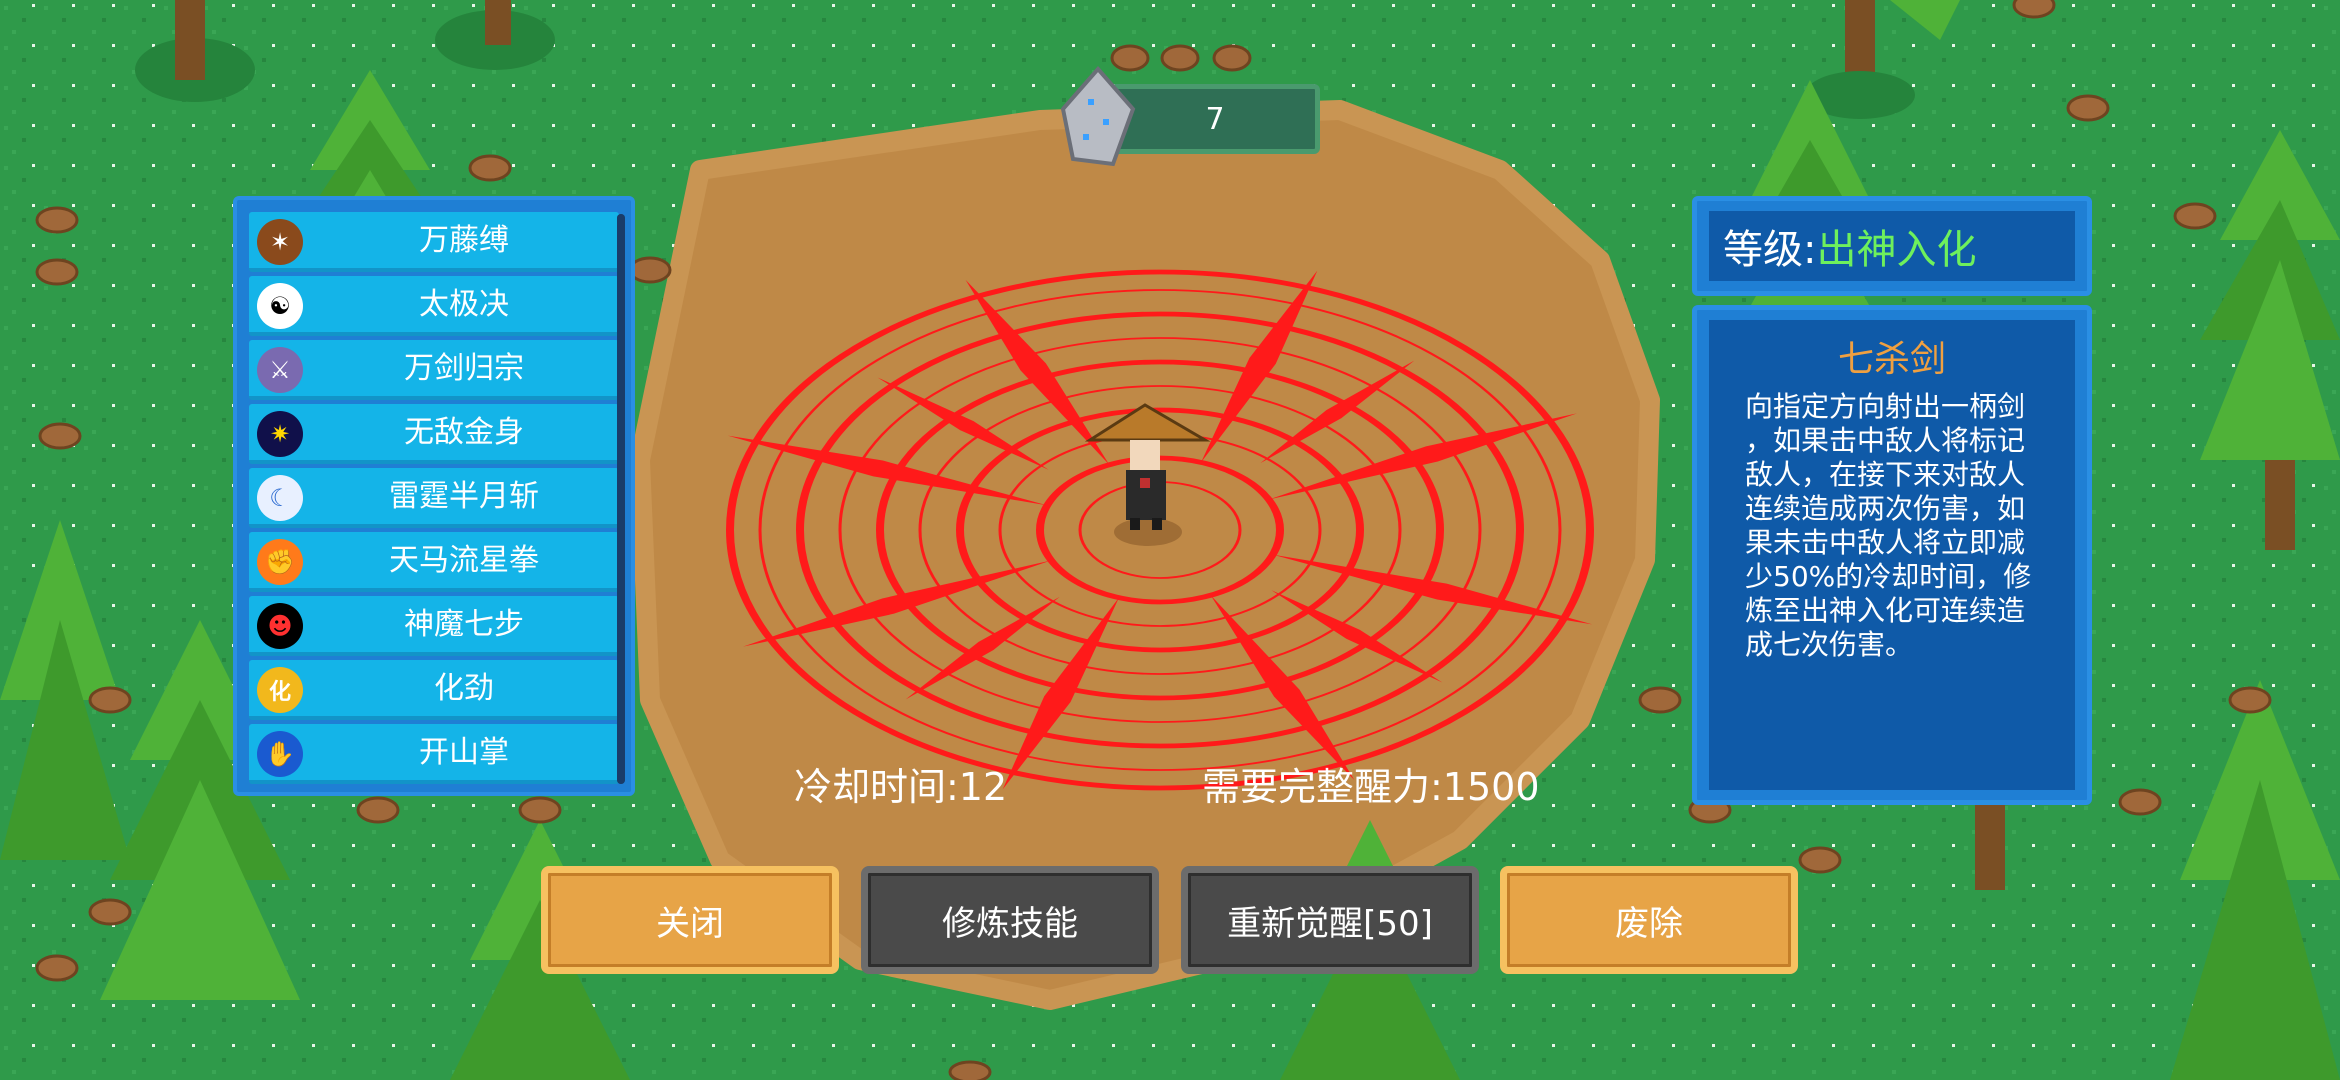 This screenshot has height=1080, width=2340. Describe the element at coordinates (464, 432) in the screenshot. I see `skill-label: 无敌金身` at that location.